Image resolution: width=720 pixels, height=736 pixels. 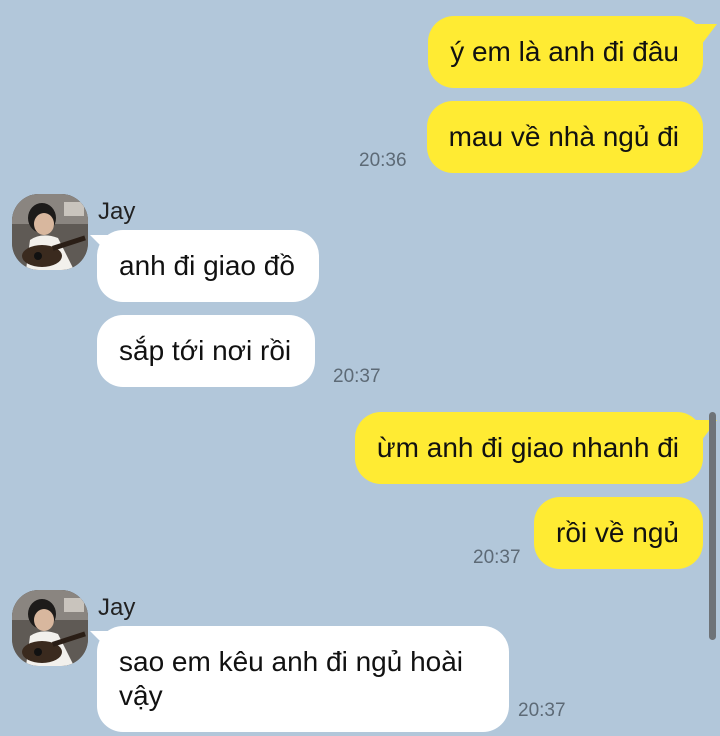 I want to click on outgoing-message-bubble: ý em là anh đi đâu, so click(x=565, y=52).